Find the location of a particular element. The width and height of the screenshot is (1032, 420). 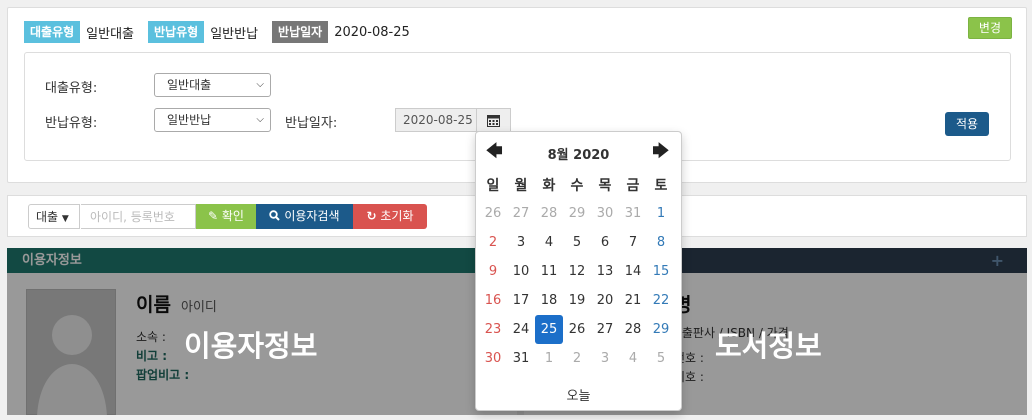

day-cell: 23 is located at coordinates (493, 329).